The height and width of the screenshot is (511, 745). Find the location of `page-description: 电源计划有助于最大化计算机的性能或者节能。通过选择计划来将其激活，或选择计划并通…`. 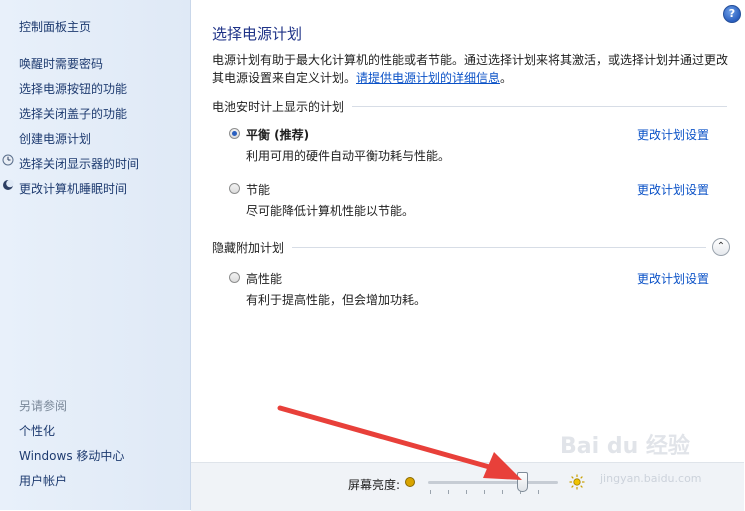

page-description: 电源计划有助于最大化计算机的性能或者节能。通过选择计划来将其激活，或选择计划并通… is located at coordinates (472, 69).